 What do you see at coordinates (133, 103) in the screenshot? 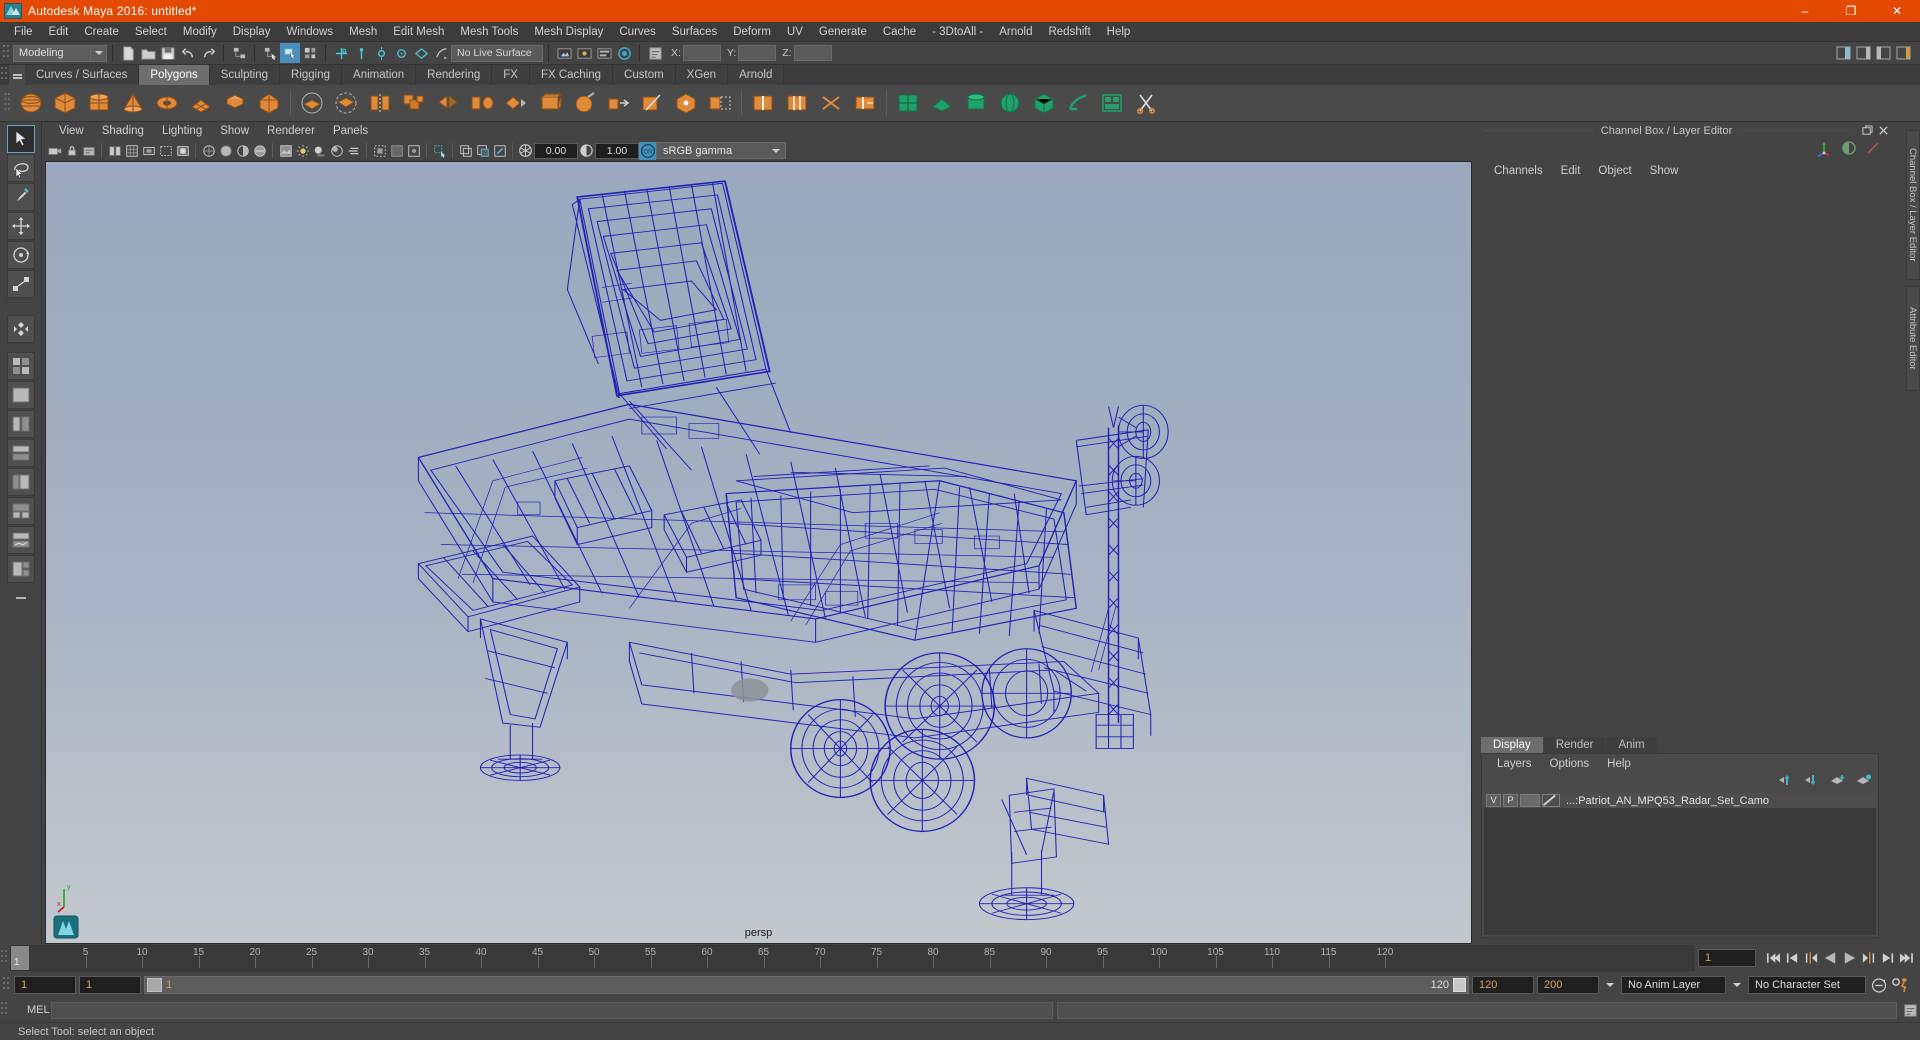
I see `polygon-cone-icon` at bounding box center [133, 103].